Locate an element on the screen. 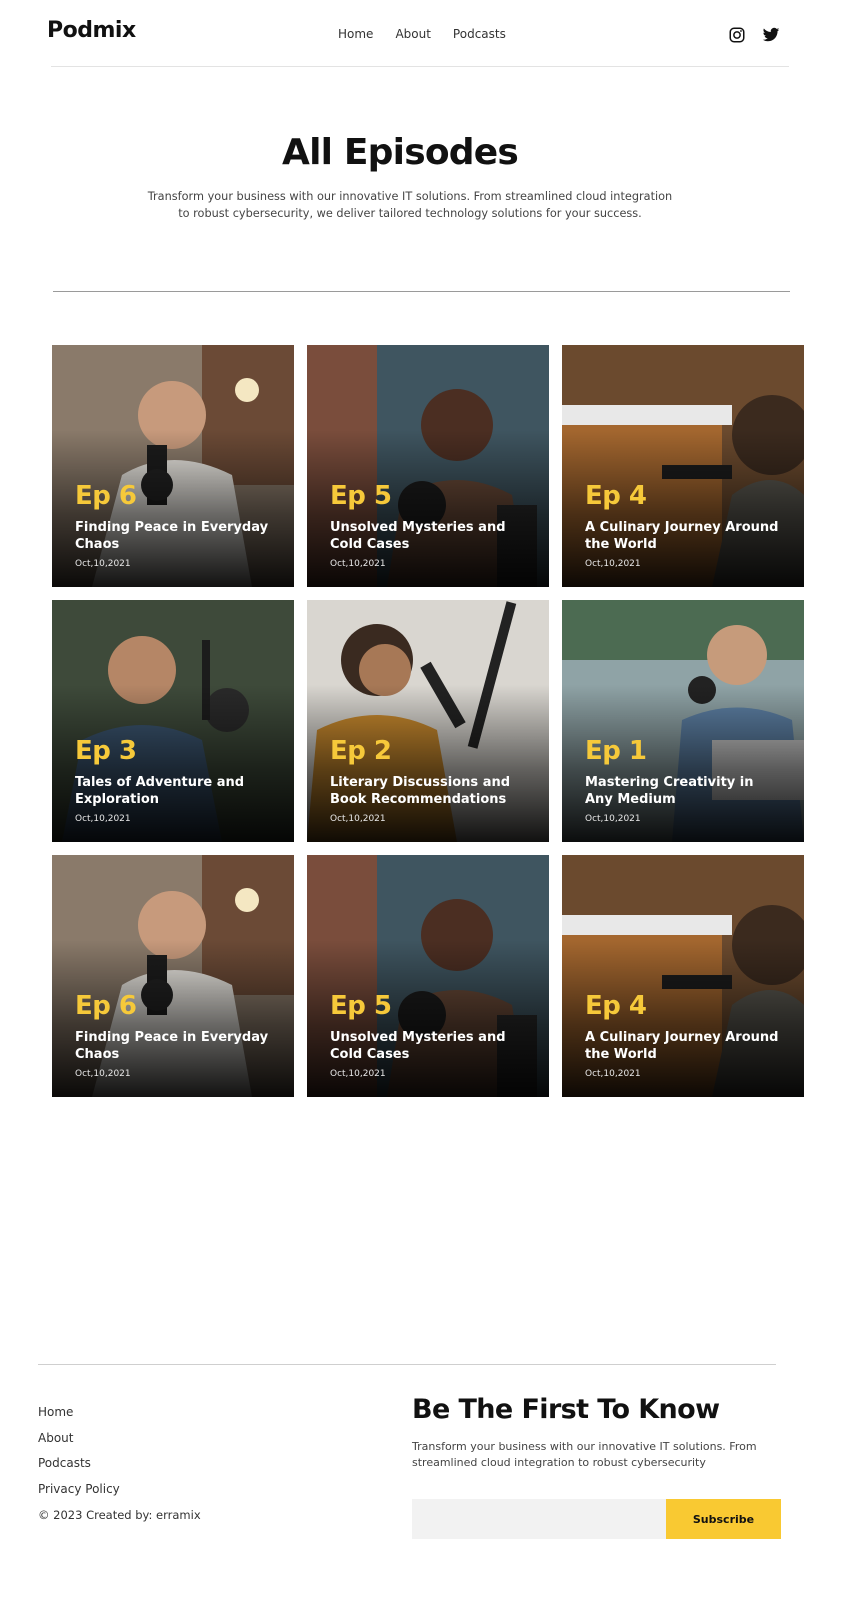 The width and height of the screenshot is (842, 1600). footer-podcasts-link: Podcasts is located at coordinates (79, 1463).